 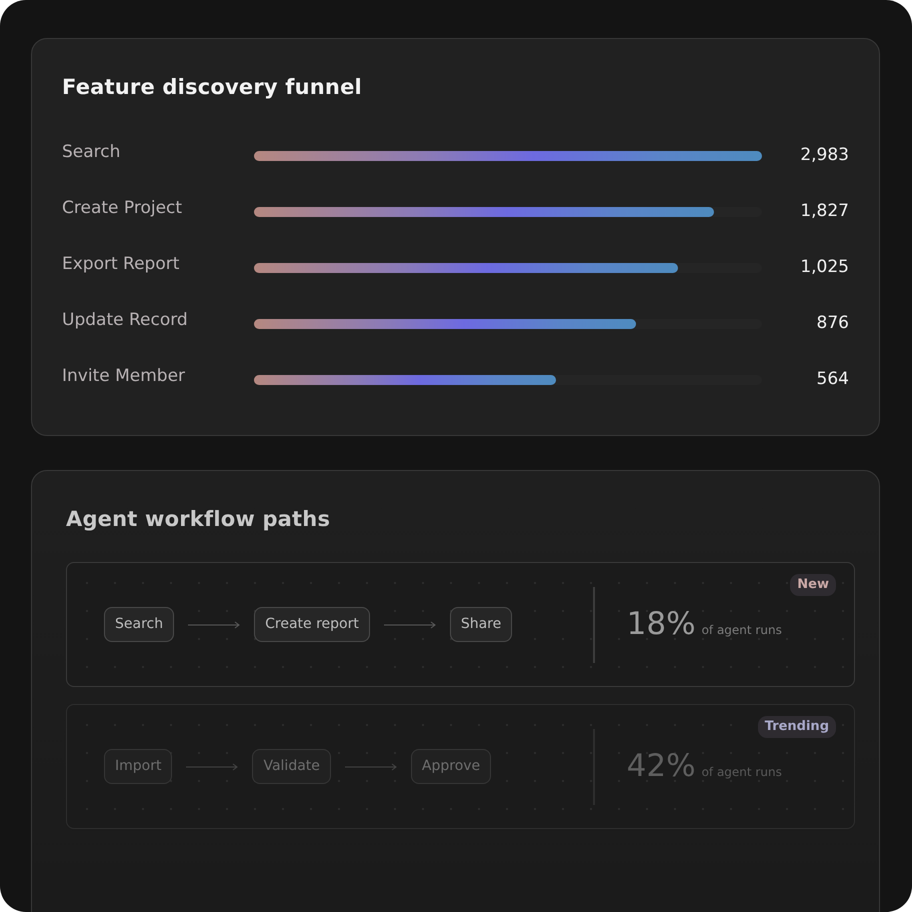 I want to click on card-title: Agent workflow paths, so click(x=199, y=519).